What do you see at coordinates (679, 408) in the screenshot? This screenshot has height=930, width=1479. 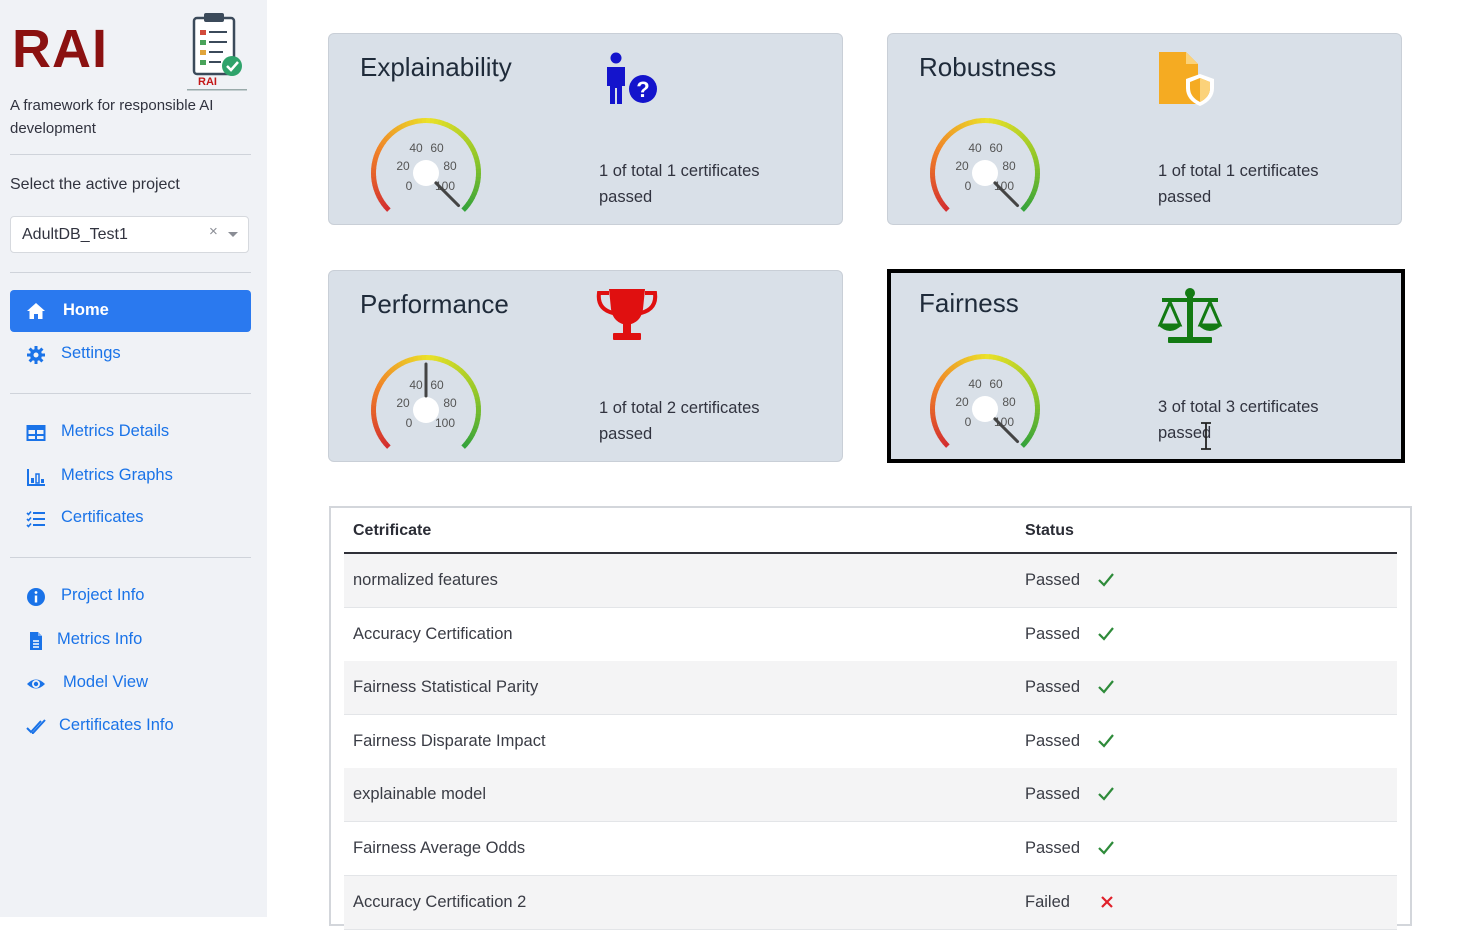 I see `card-summary-line1: 1 of total 2 certificates` at bounding box center [679, 408].